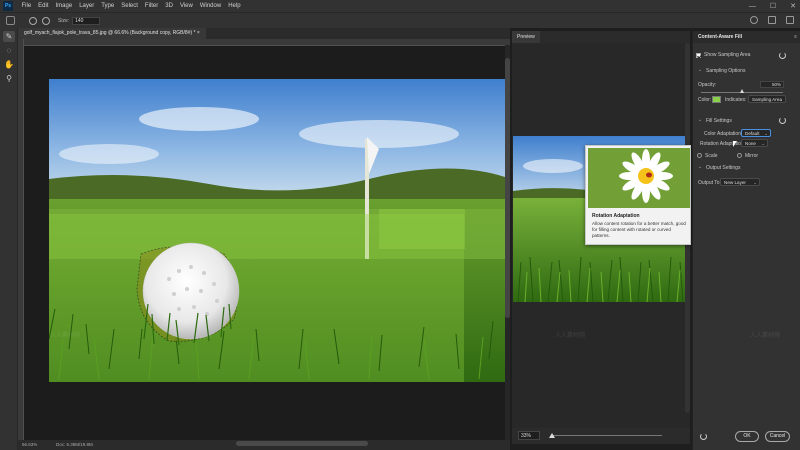  Describe the element at coordinates (526, 37) in the screenshot. I see `preview-tab: Preview` at that location.